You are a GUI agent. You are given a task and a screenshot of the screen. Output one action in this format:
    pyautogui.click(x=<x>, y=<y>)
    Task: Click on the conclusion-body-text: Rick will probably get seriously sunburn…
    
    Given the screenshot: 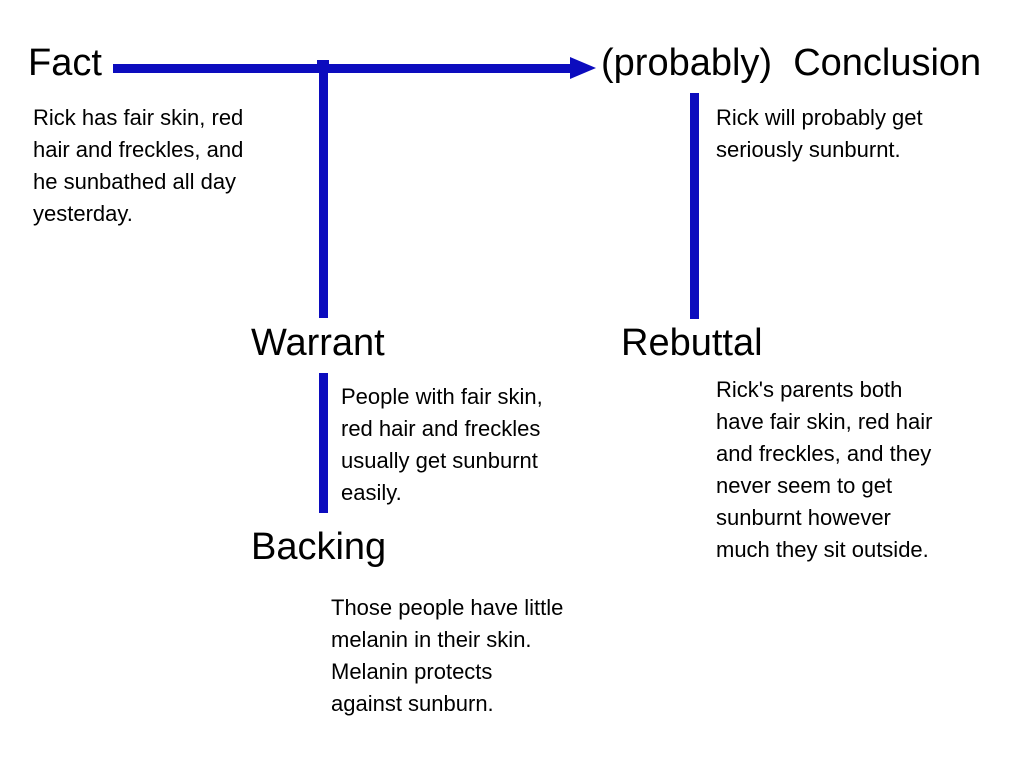 What is the action you would take?
    pyautogui.click(x=819, y=133)
    